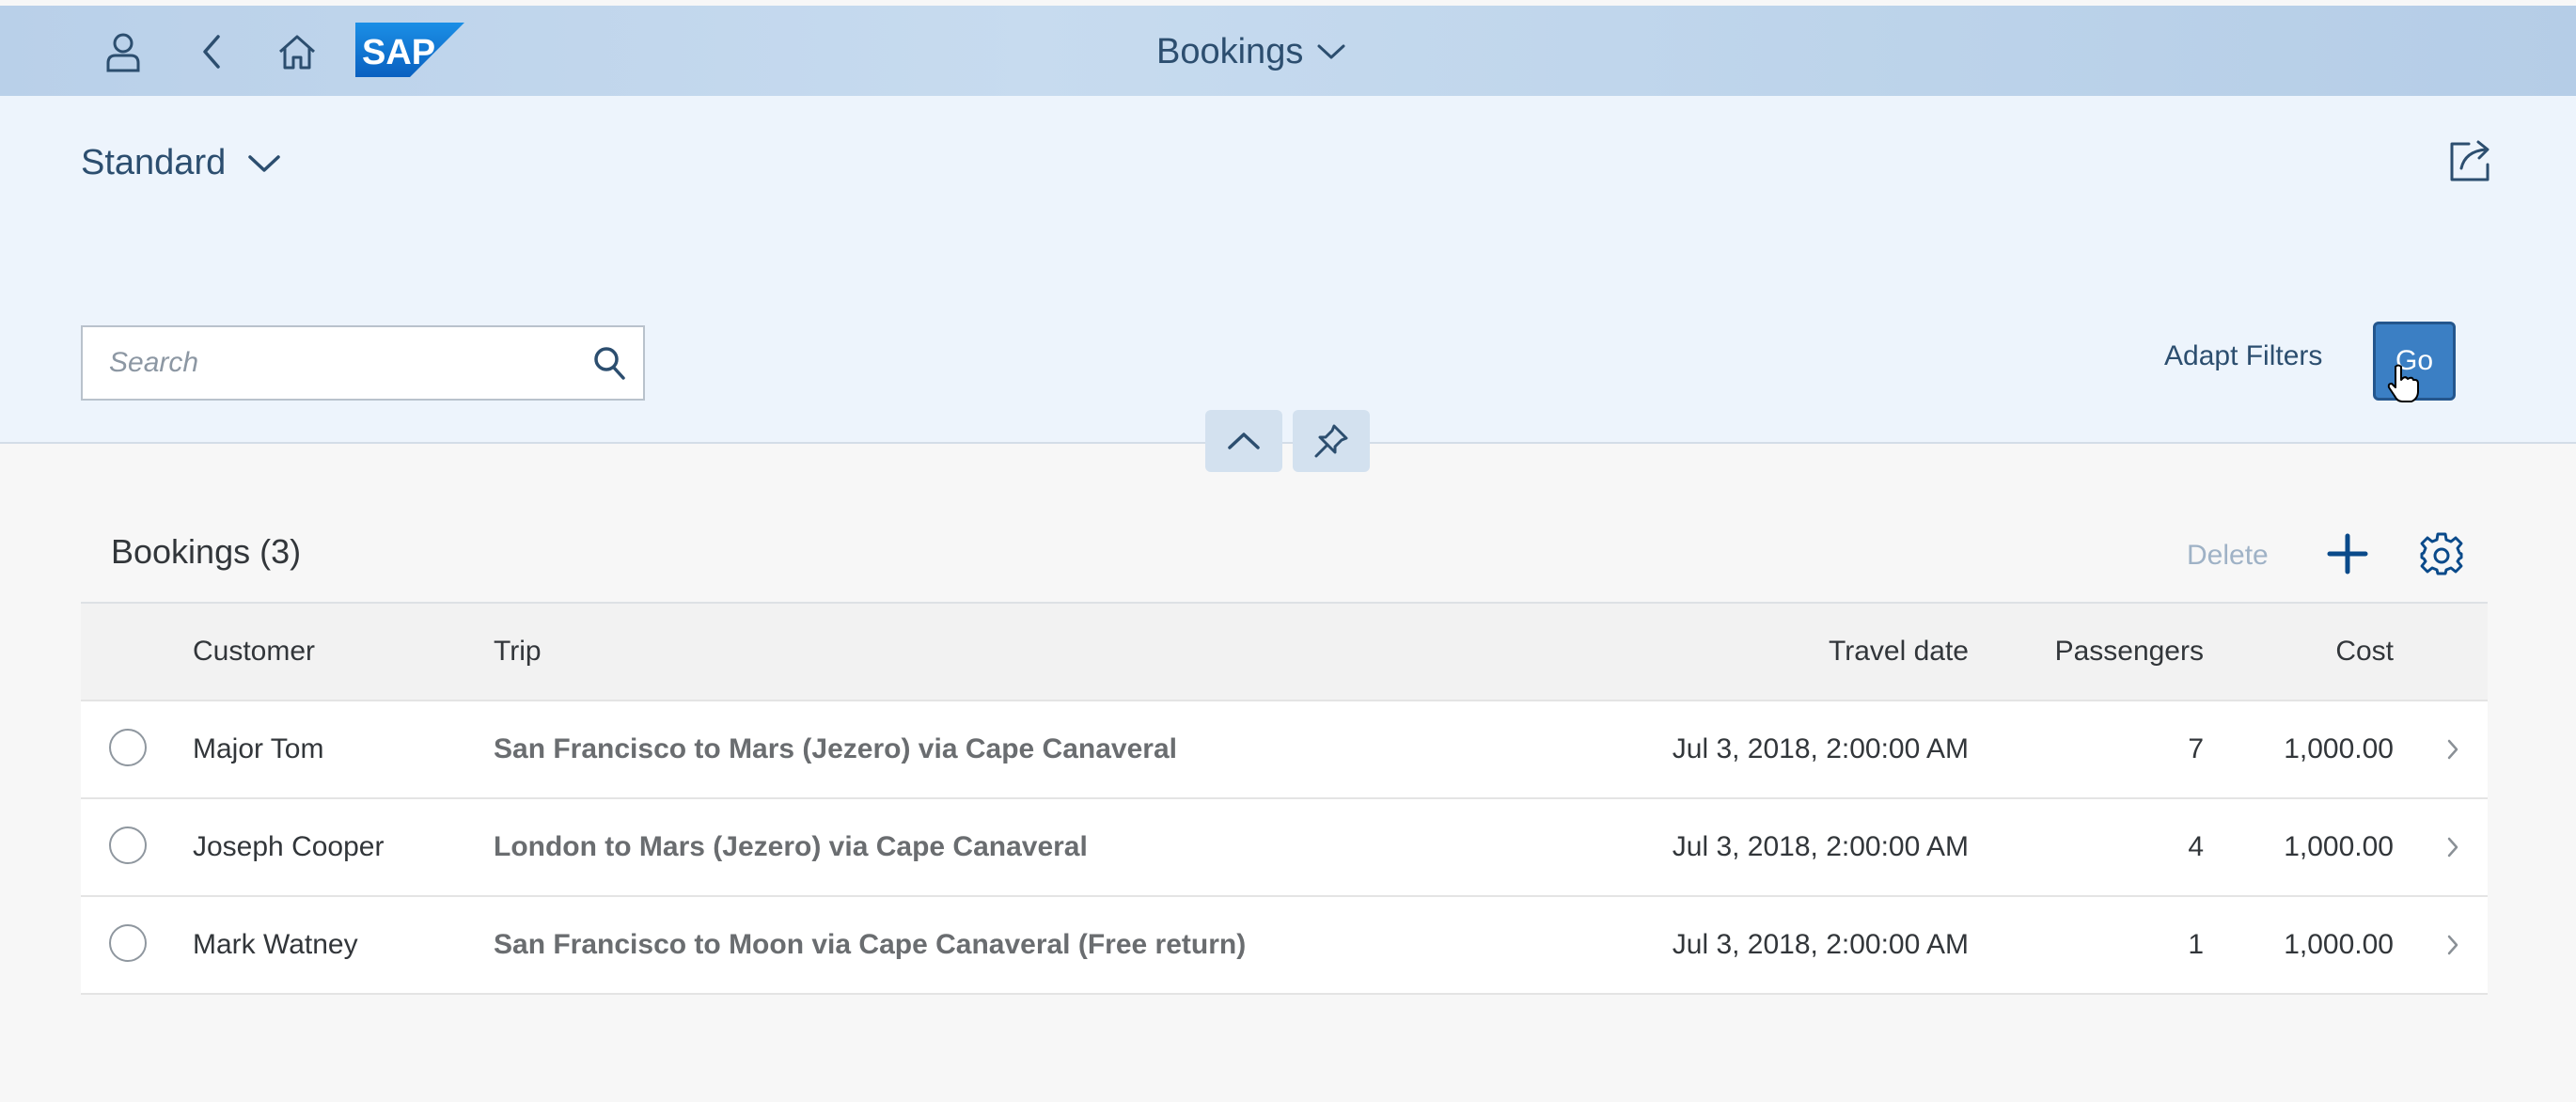 The width and height of the screenshot is (2576, 1102). Describe the element at coordinates (297, 51) in the screenshot. I see `home-icon` at that location.